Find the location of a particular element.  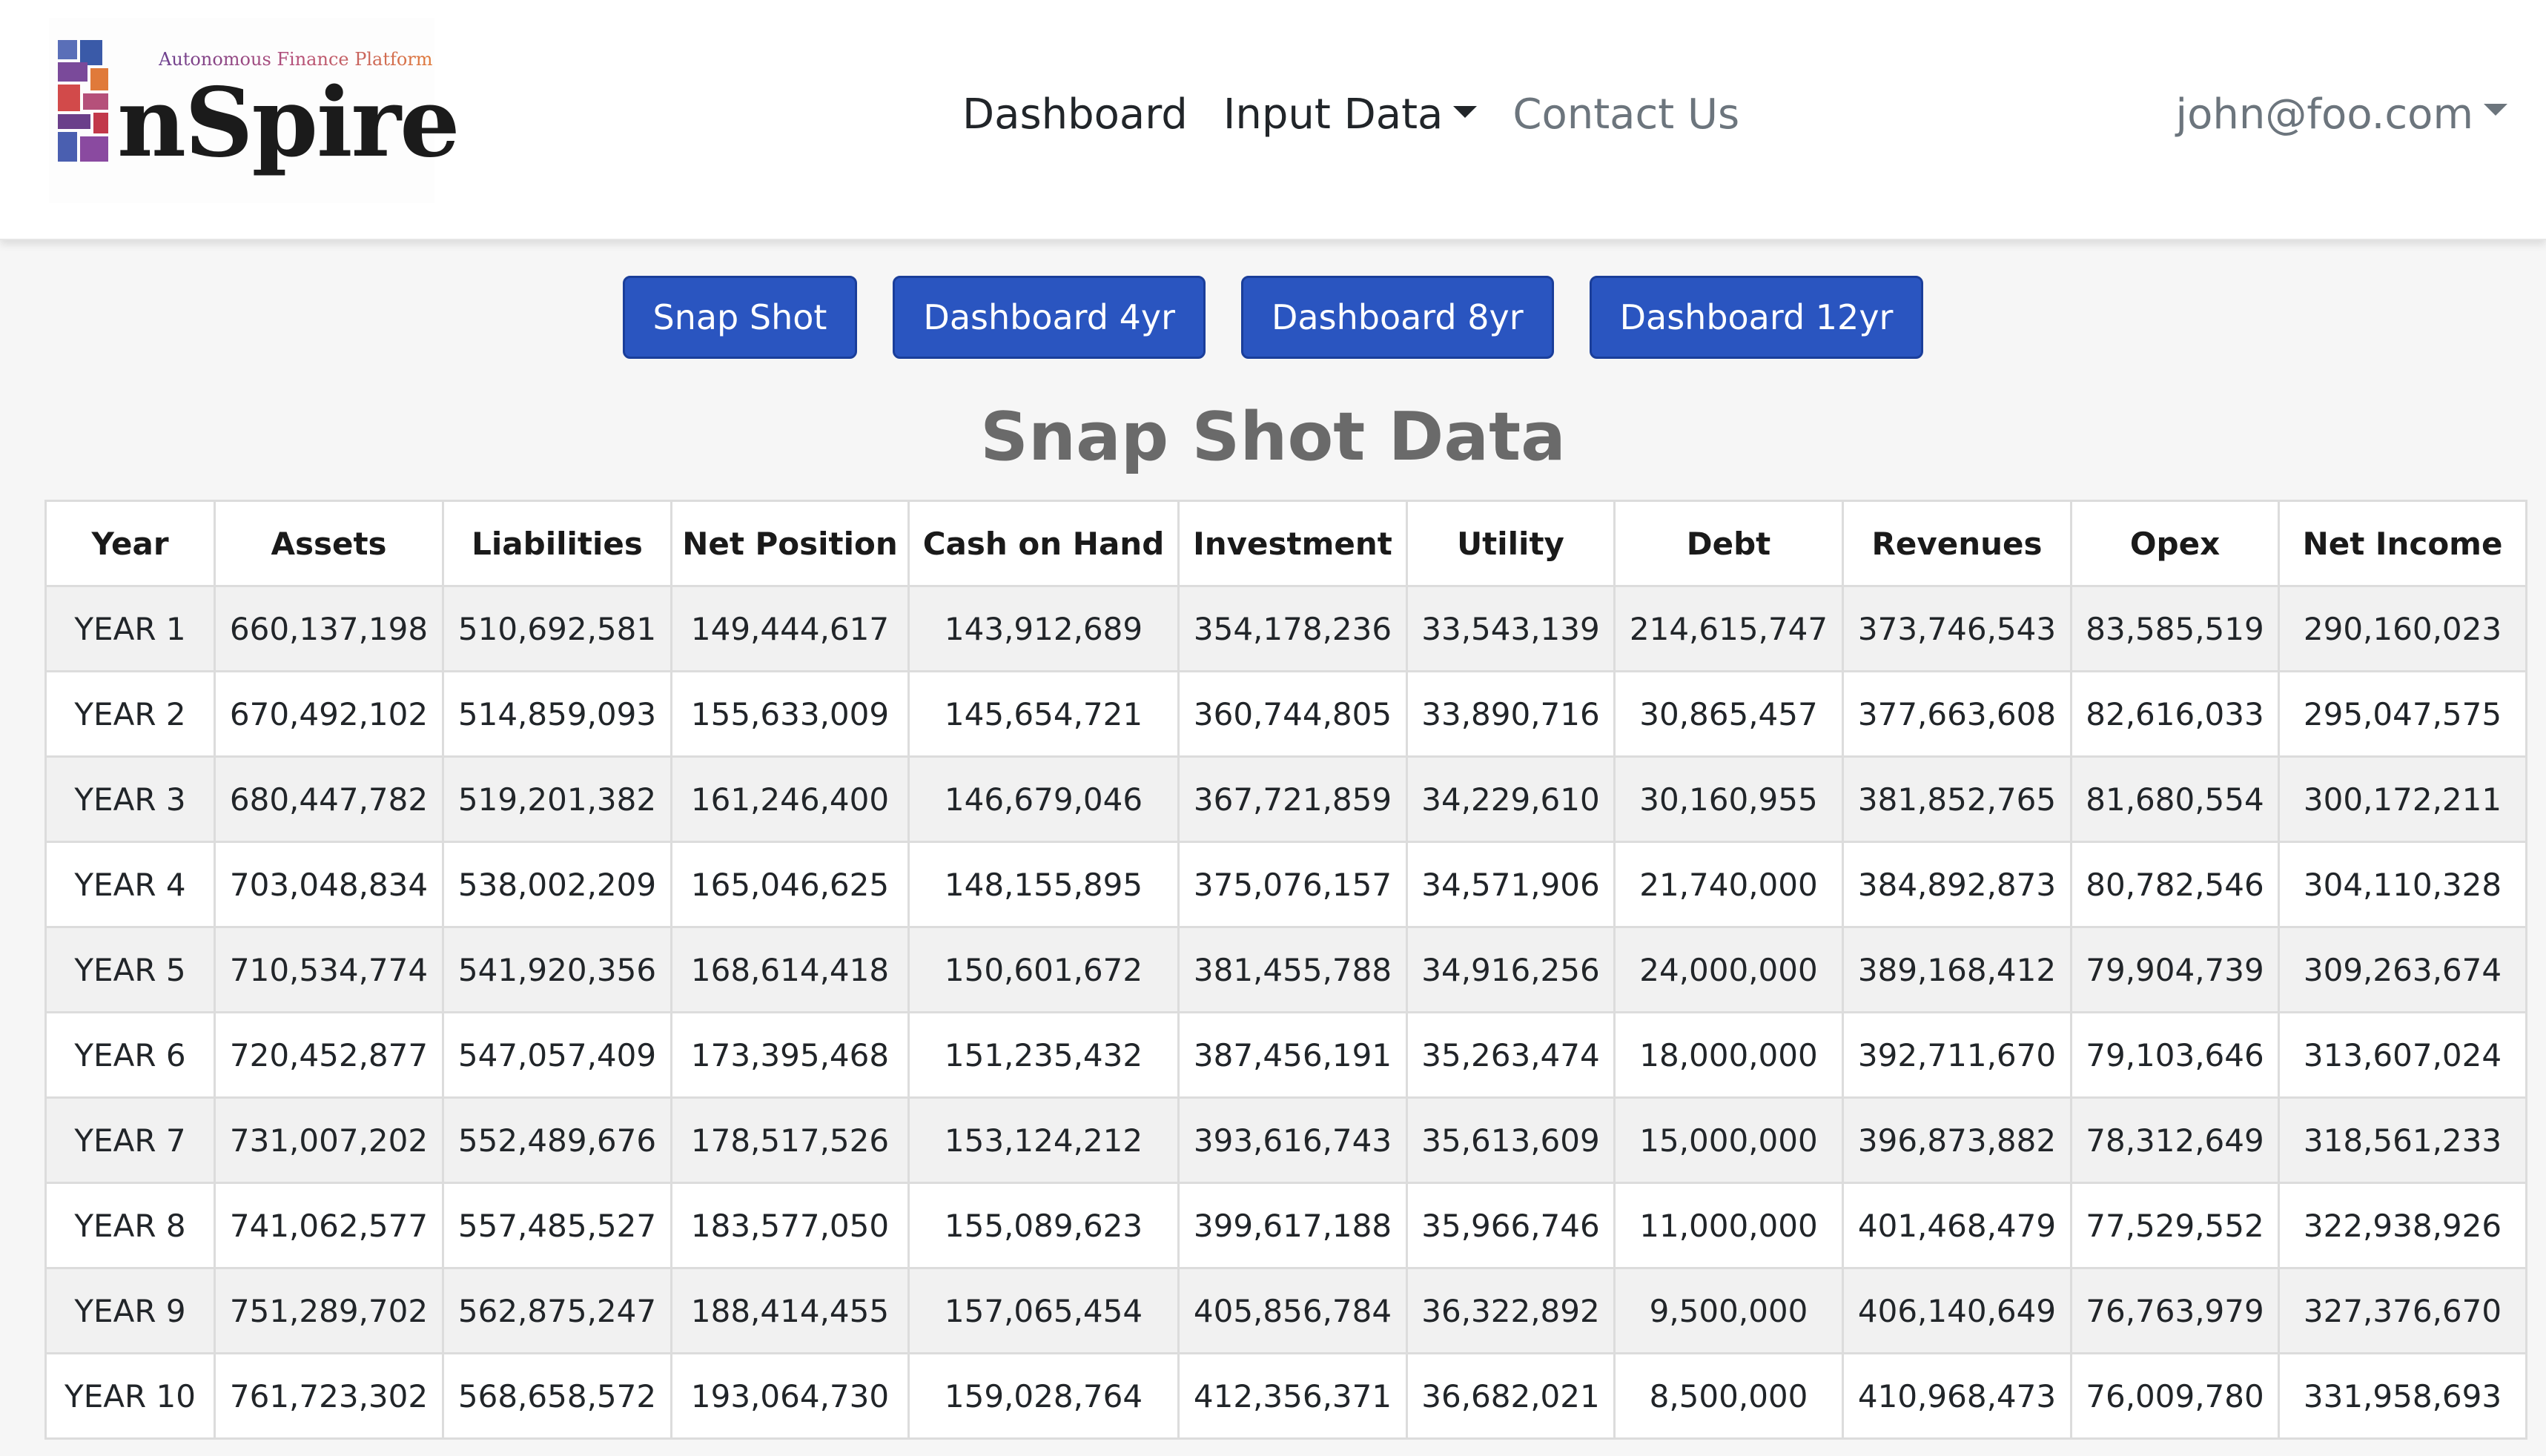

table-cell: 412,356,371 is located at coordinates (1292, 1396).